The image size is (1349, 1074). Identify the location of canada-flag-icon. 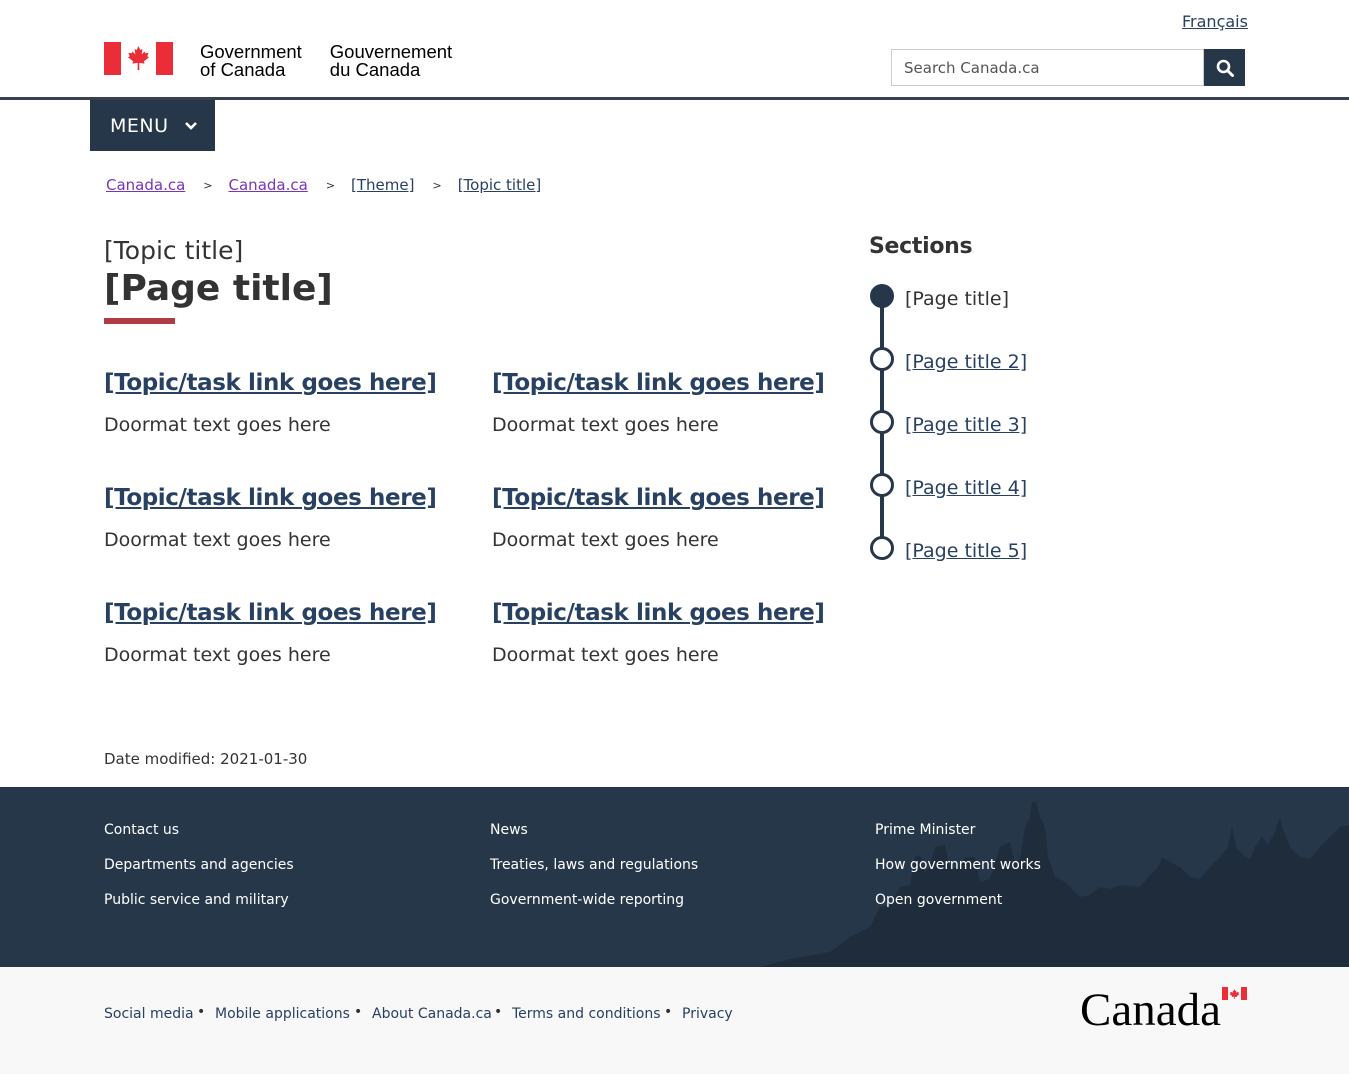
(138, 58).